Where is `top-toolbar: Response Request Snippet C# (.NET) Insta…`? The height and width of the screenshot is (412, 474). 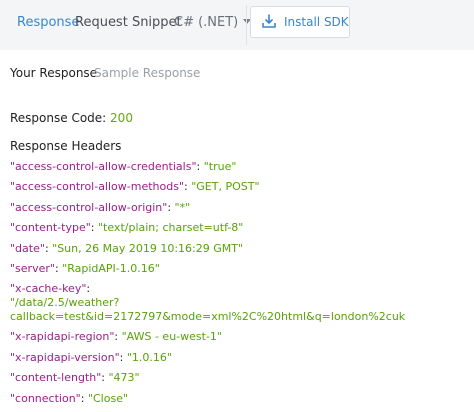
top-toolbar: Response Request Snippet C# (.NET) Insta… is located at coordinates (237, 25).